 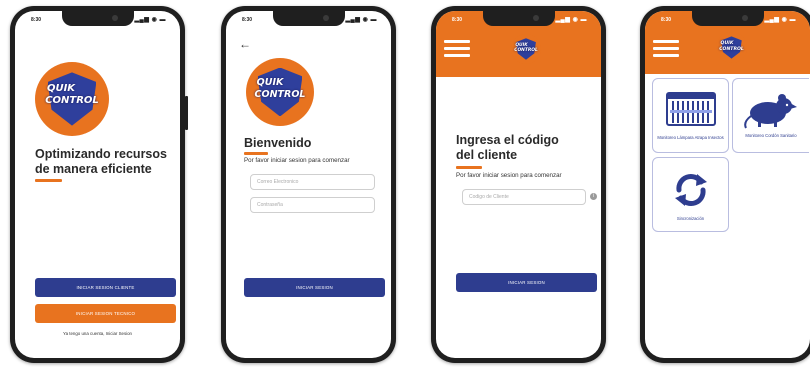 I want to click on client-code-field: Codigo de Cliente, so click(x=524, y=197).